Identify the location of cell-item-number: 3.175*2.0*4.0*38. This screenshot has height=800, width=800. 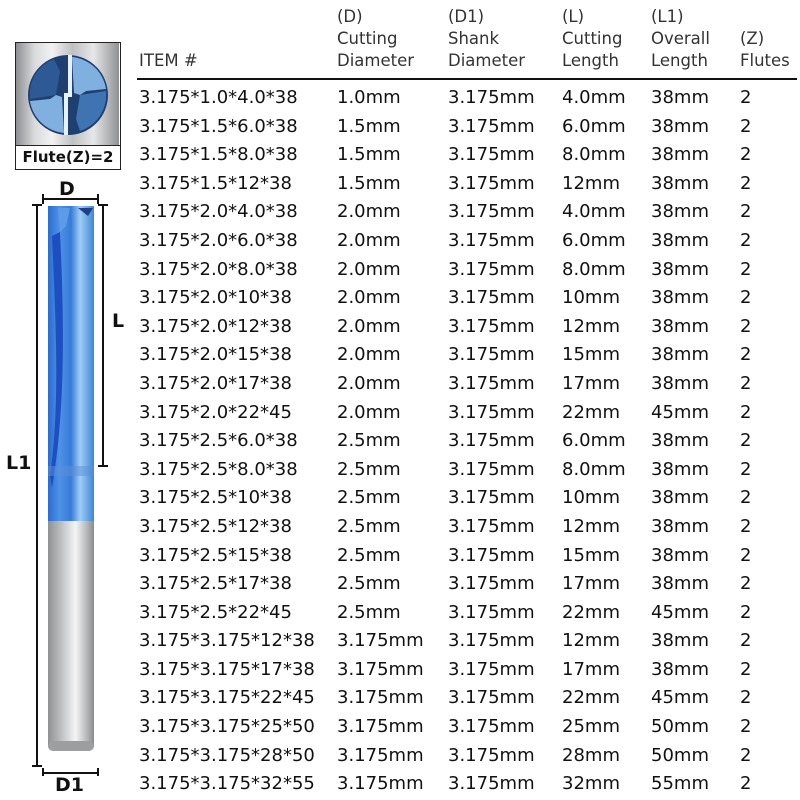
(218, 212).